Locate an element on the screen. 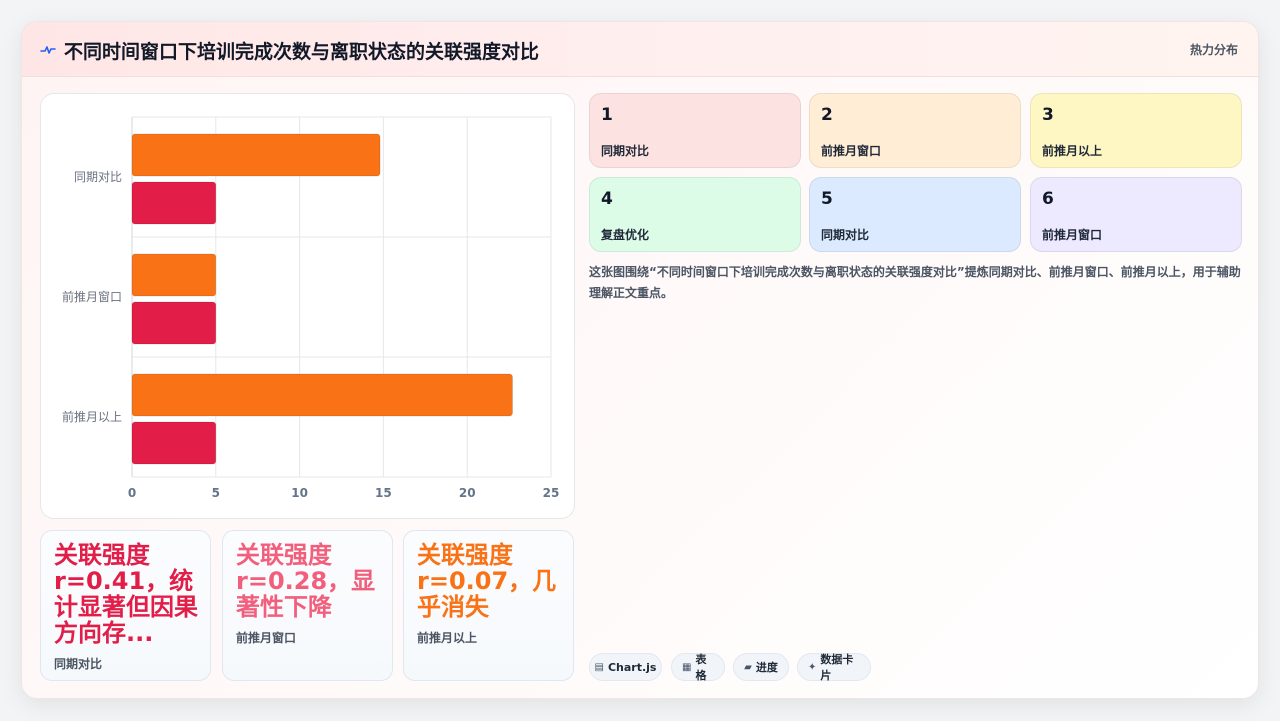 This screenshot has height=721, width=1280. y-tick-label: 前推月窗口 is located at coordinates (92, 296).